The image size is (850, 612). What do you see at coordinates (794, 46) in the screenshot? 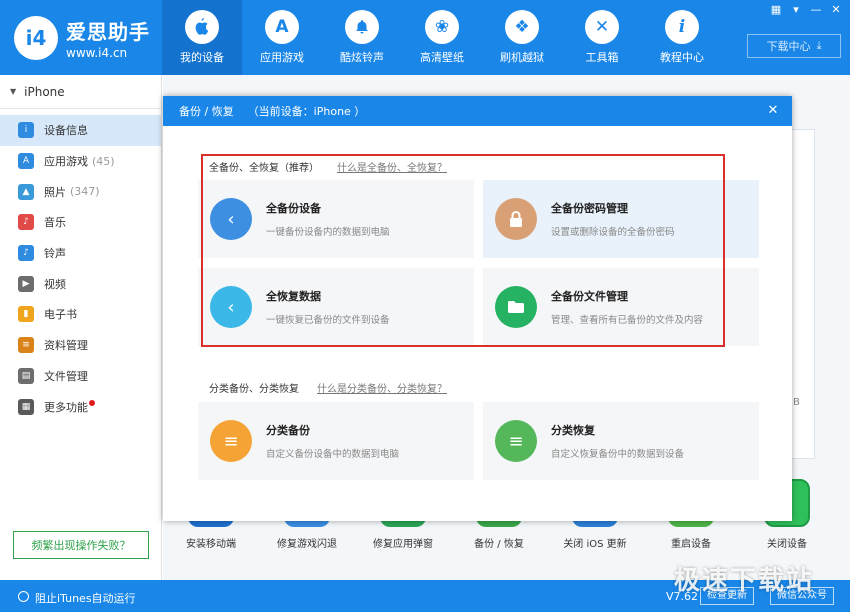
I see `download-center-button: 下载中心 ⤓` at bounding box center [794, 46].